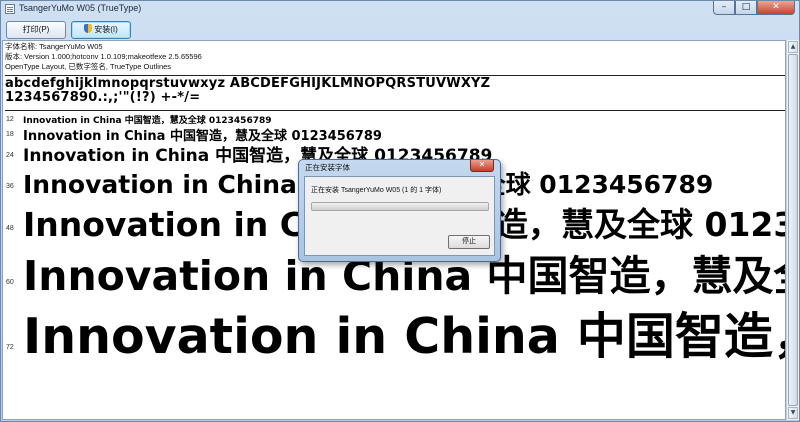 This screenshot has height=422, width=800. I want to click on uac-shield-icon, so click(88, 28).